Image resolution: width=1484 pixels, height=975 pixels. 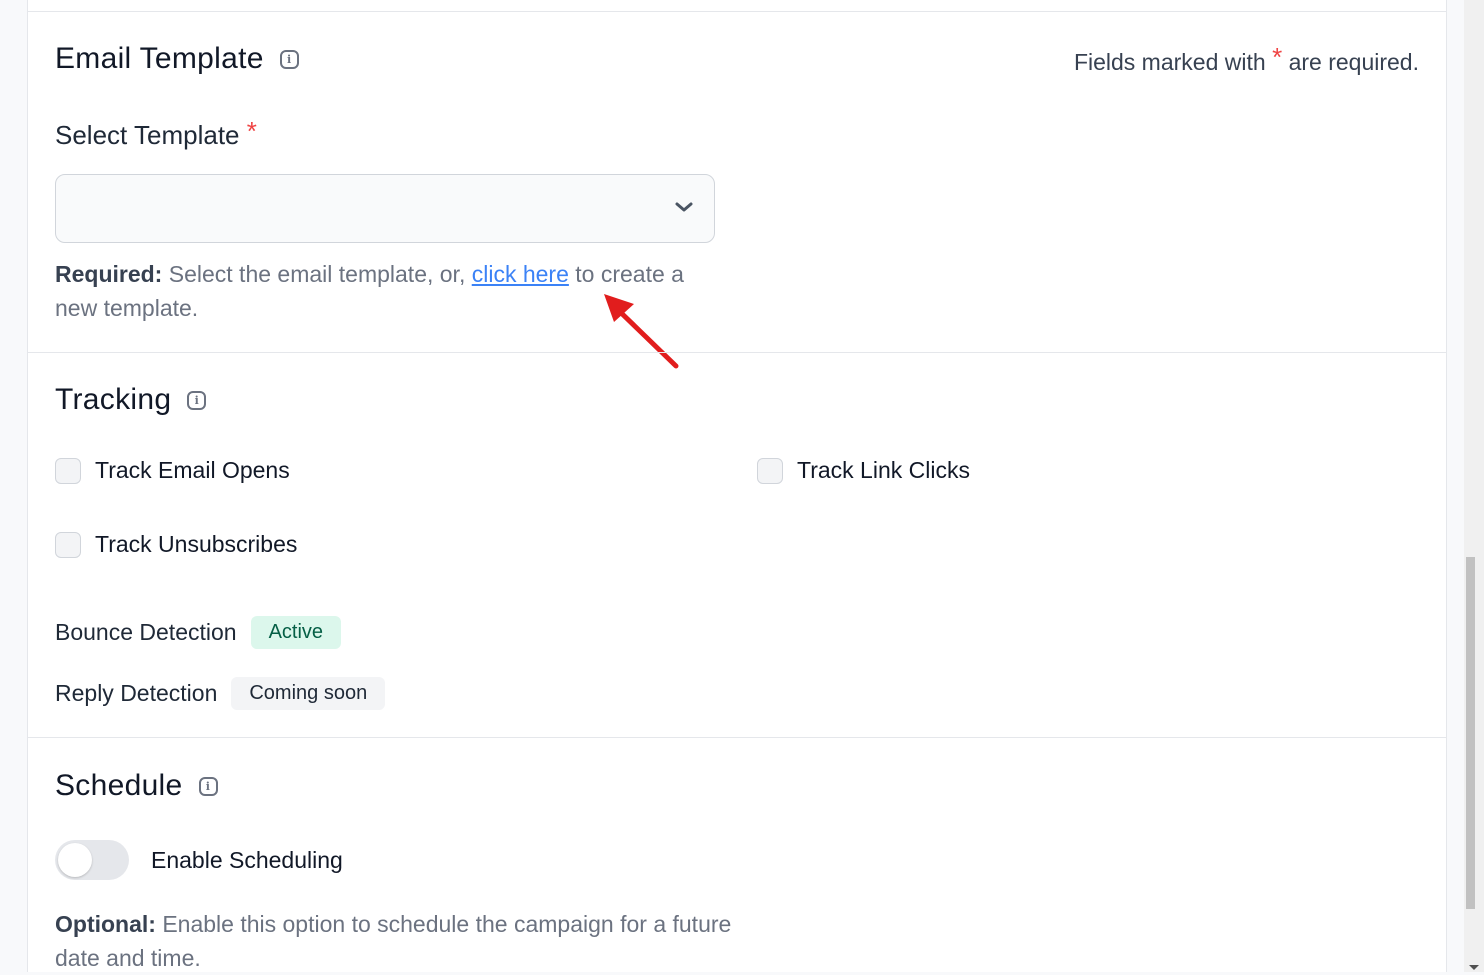 I want to click on scroll-down-arrow-icon, so click(x=1474, y=967).